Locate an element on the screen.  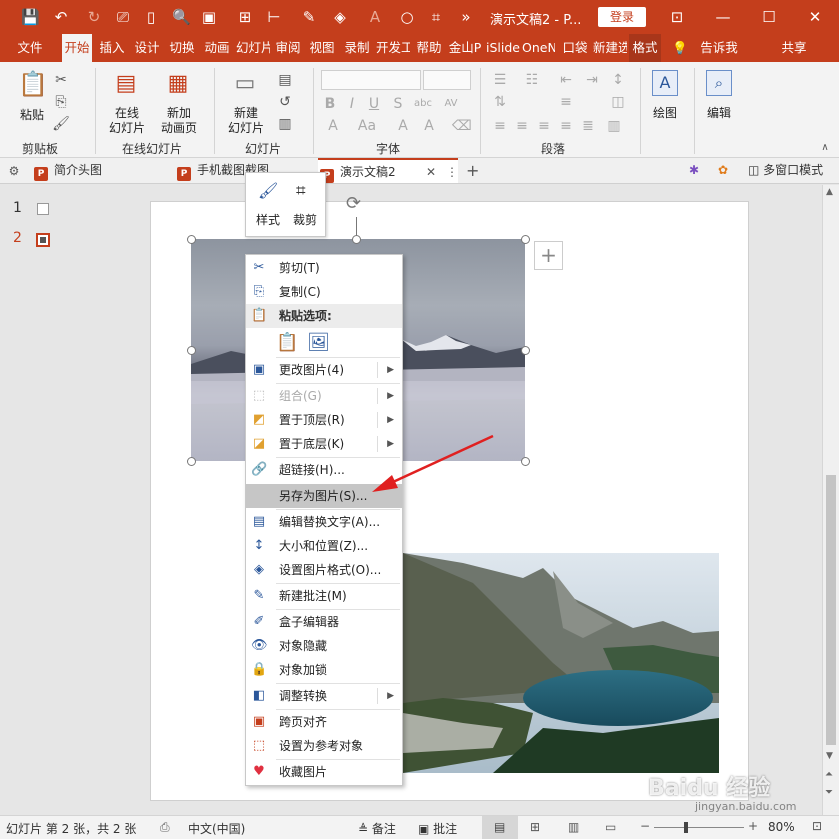
layout-icon: ▤ is located at coordinates (285, 80).